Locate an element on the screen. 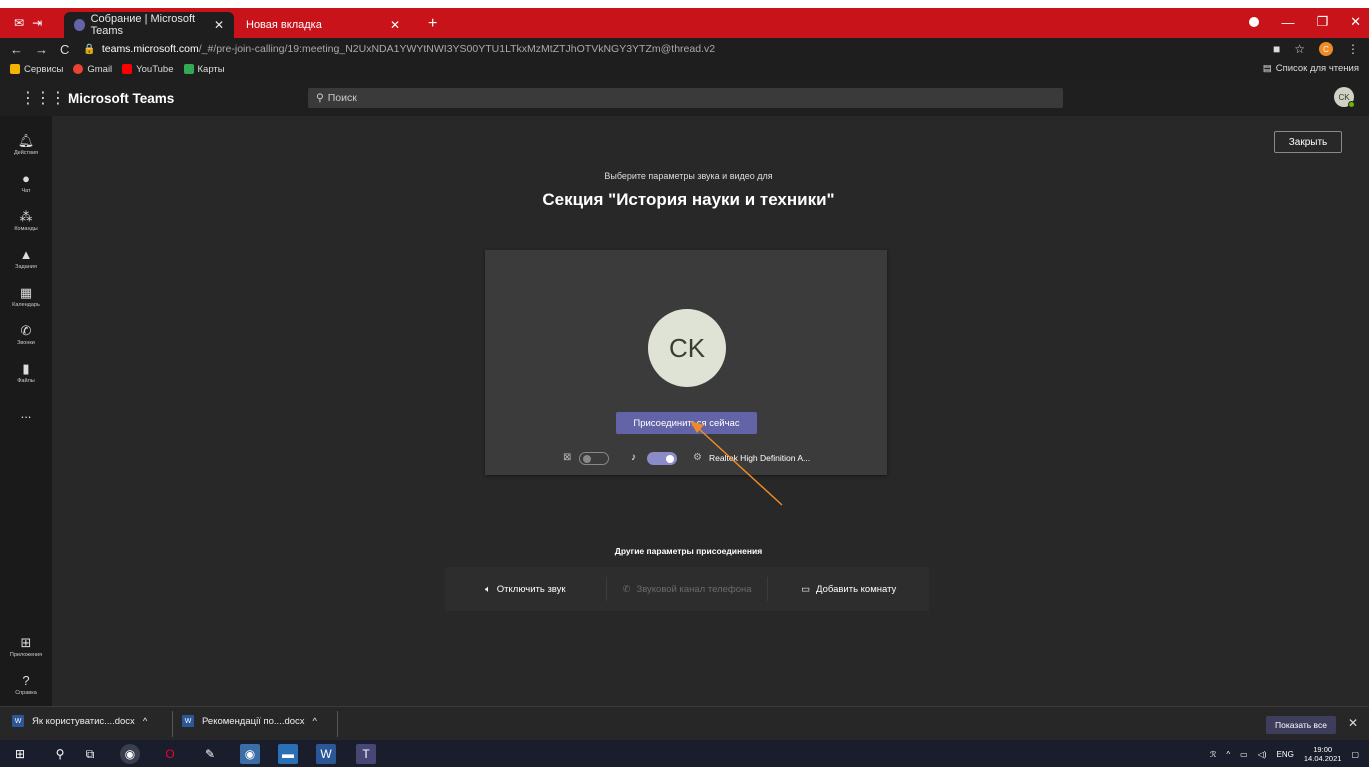 The width and height of the screenshot is (1369, 767). rail-item-help: ? Справка is located at coordinates (26, 685).